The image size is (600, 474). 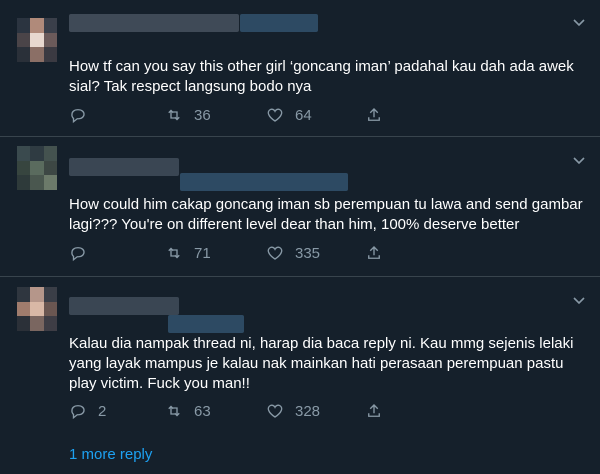 I want to click on reply-button: 2, so click(x=87, y=411).